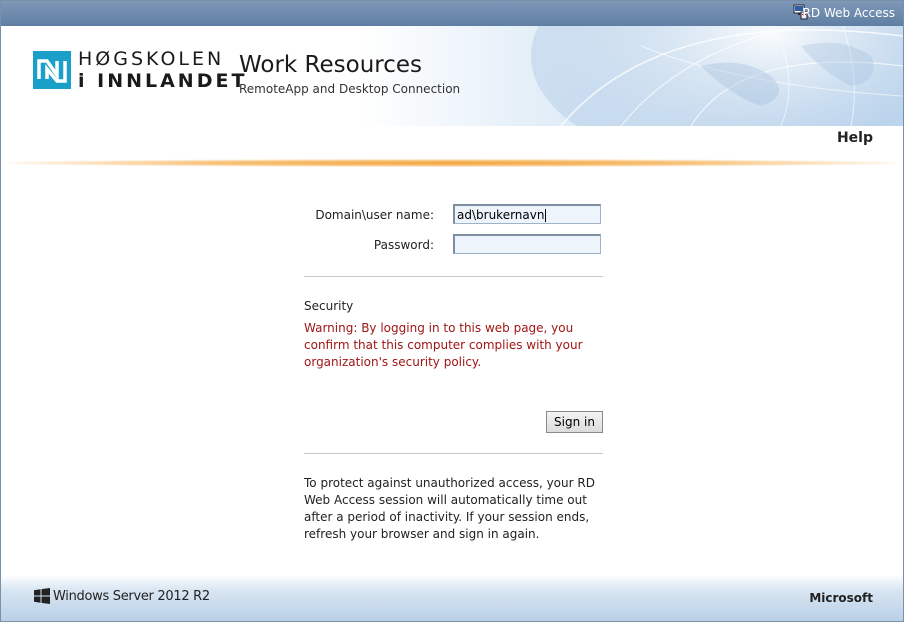  I want to click on text-caret, so click(546, 215).